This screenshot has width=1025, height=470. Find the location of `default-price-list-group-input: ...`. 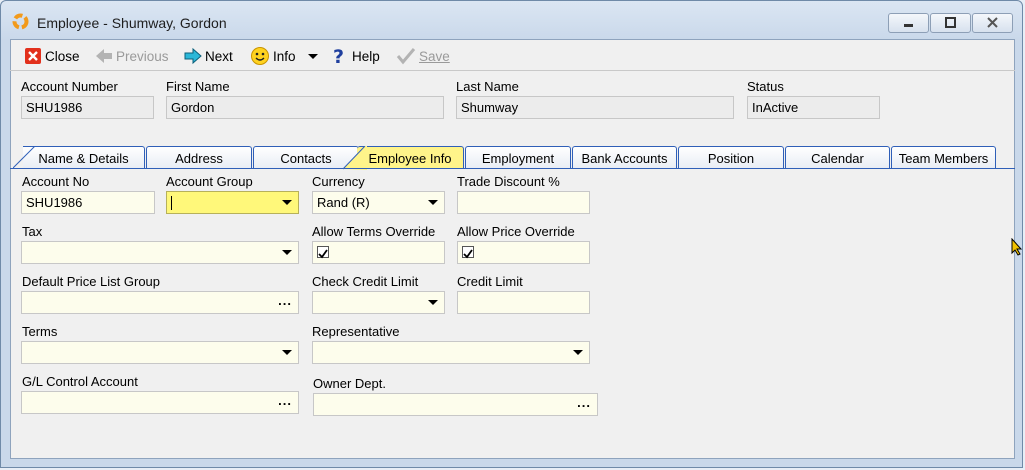

default-price-list-group-input: ... is located at coordinates (160, 302).